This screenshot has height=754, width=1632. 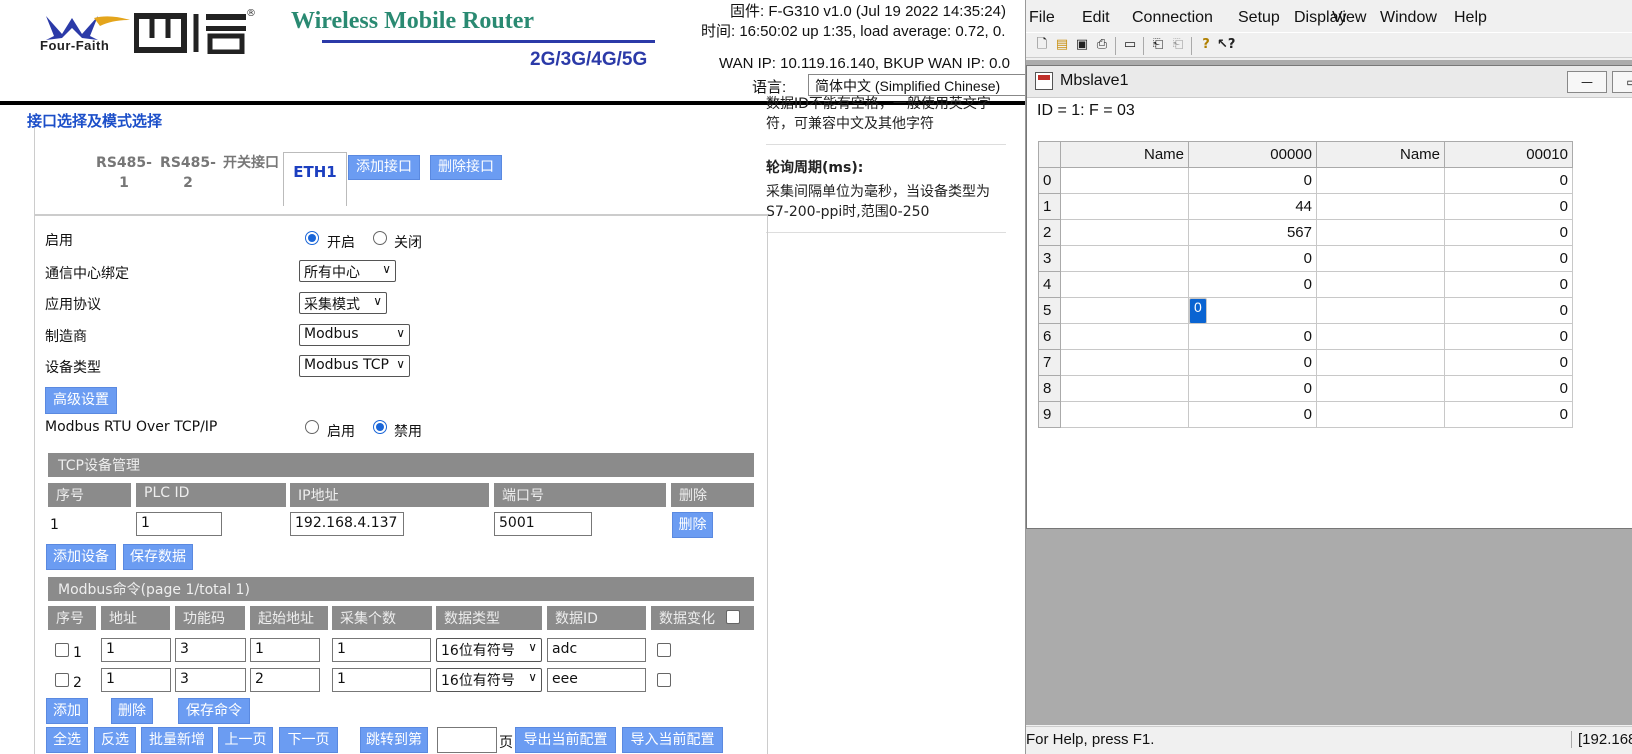 I want to click on row2-func-input: 3, so click(x=210, y=680).